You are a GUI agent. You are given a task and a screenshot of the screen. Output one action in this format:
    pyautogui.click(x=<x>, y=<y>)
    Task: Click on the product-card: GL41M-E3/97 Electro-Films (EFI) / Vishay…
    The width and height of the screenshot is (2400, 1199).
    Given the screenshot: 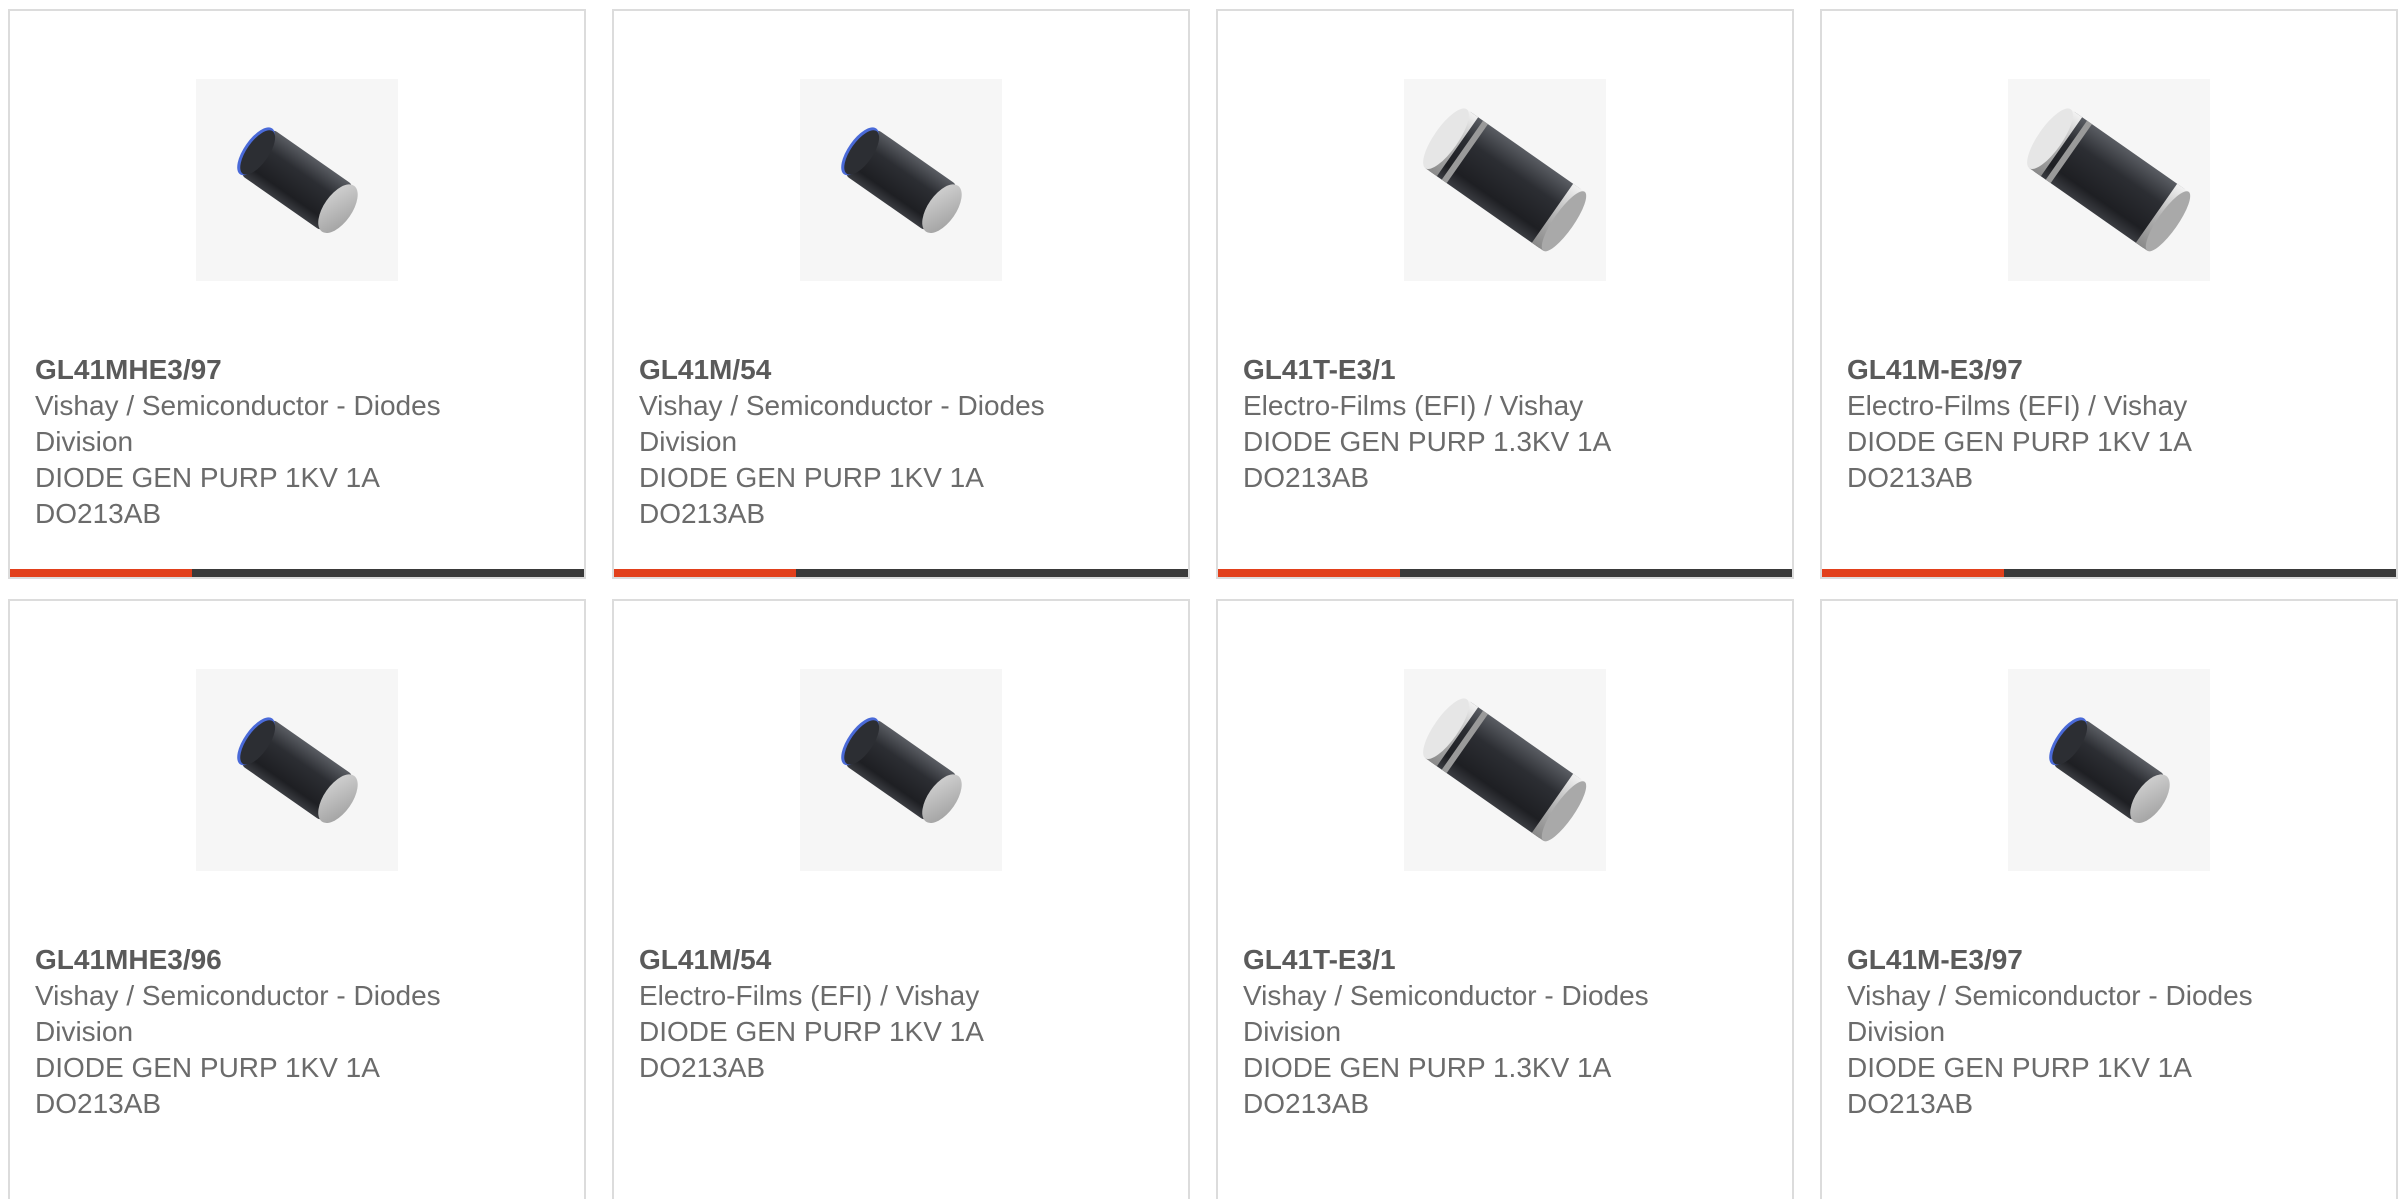 What is the action you would take?
    pyautogui.click(x=2109, y=294)
    